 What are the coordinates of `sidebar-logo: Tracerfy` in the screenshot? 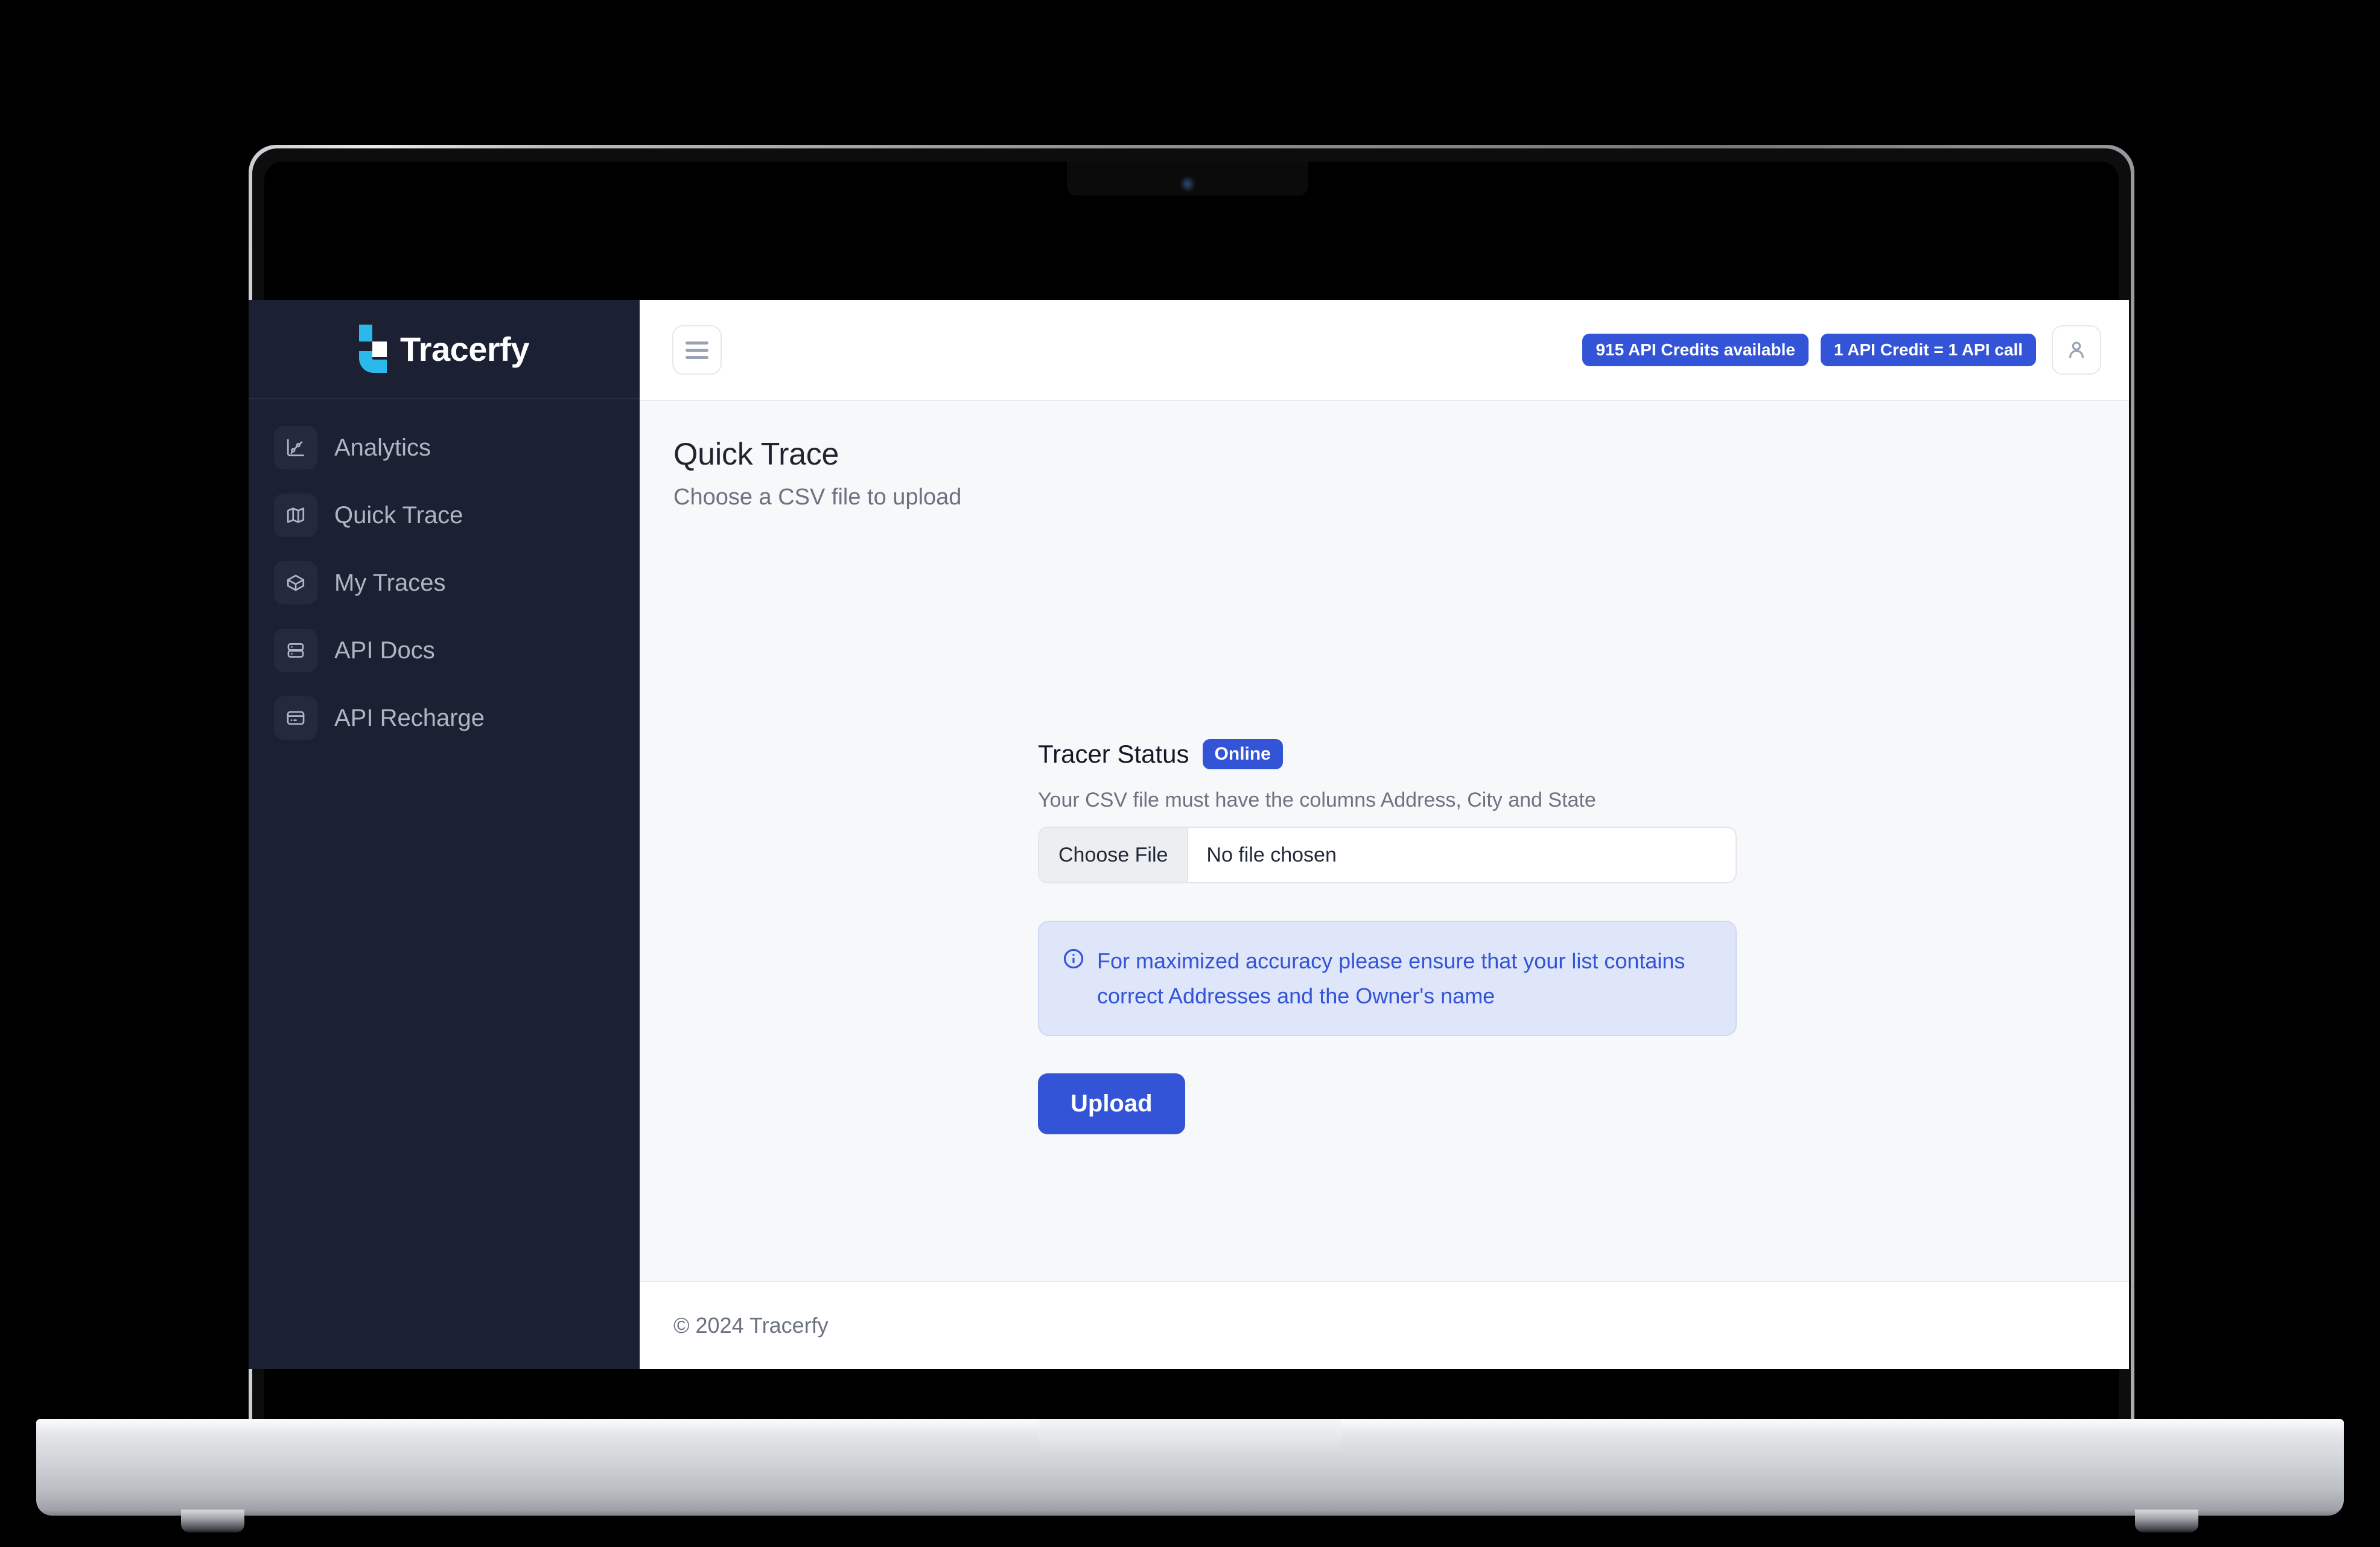 It's located at (444, 349).